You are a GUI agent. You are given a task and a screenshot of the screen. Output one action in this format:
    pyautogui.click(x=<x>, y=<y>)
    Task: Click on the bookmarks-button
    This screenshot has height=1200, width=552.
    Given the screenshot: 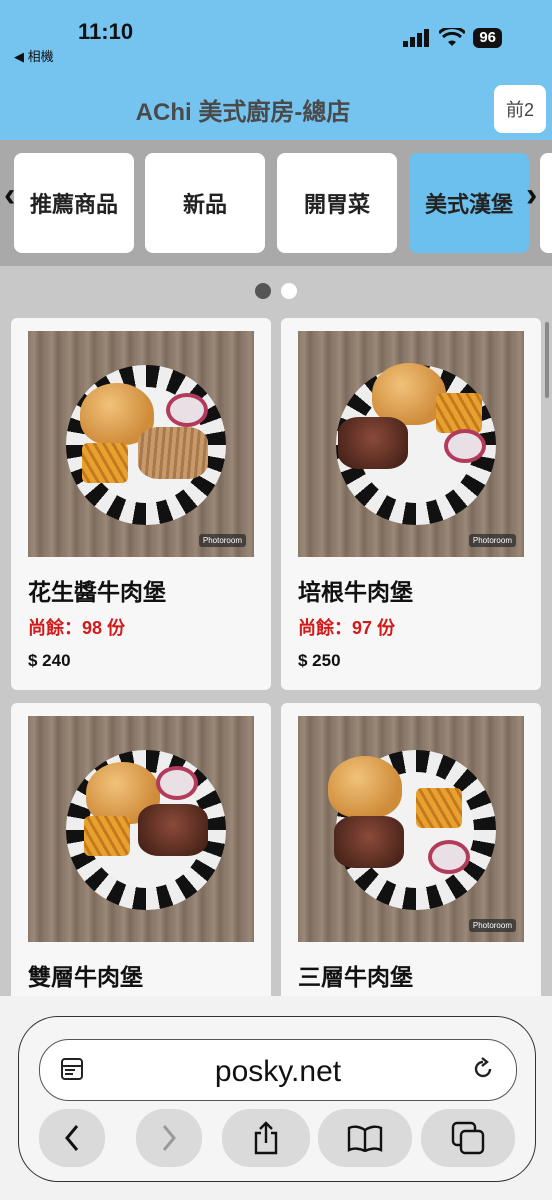 What is the action you would take?
    pyautogui.click(x=365, y=1138)
    